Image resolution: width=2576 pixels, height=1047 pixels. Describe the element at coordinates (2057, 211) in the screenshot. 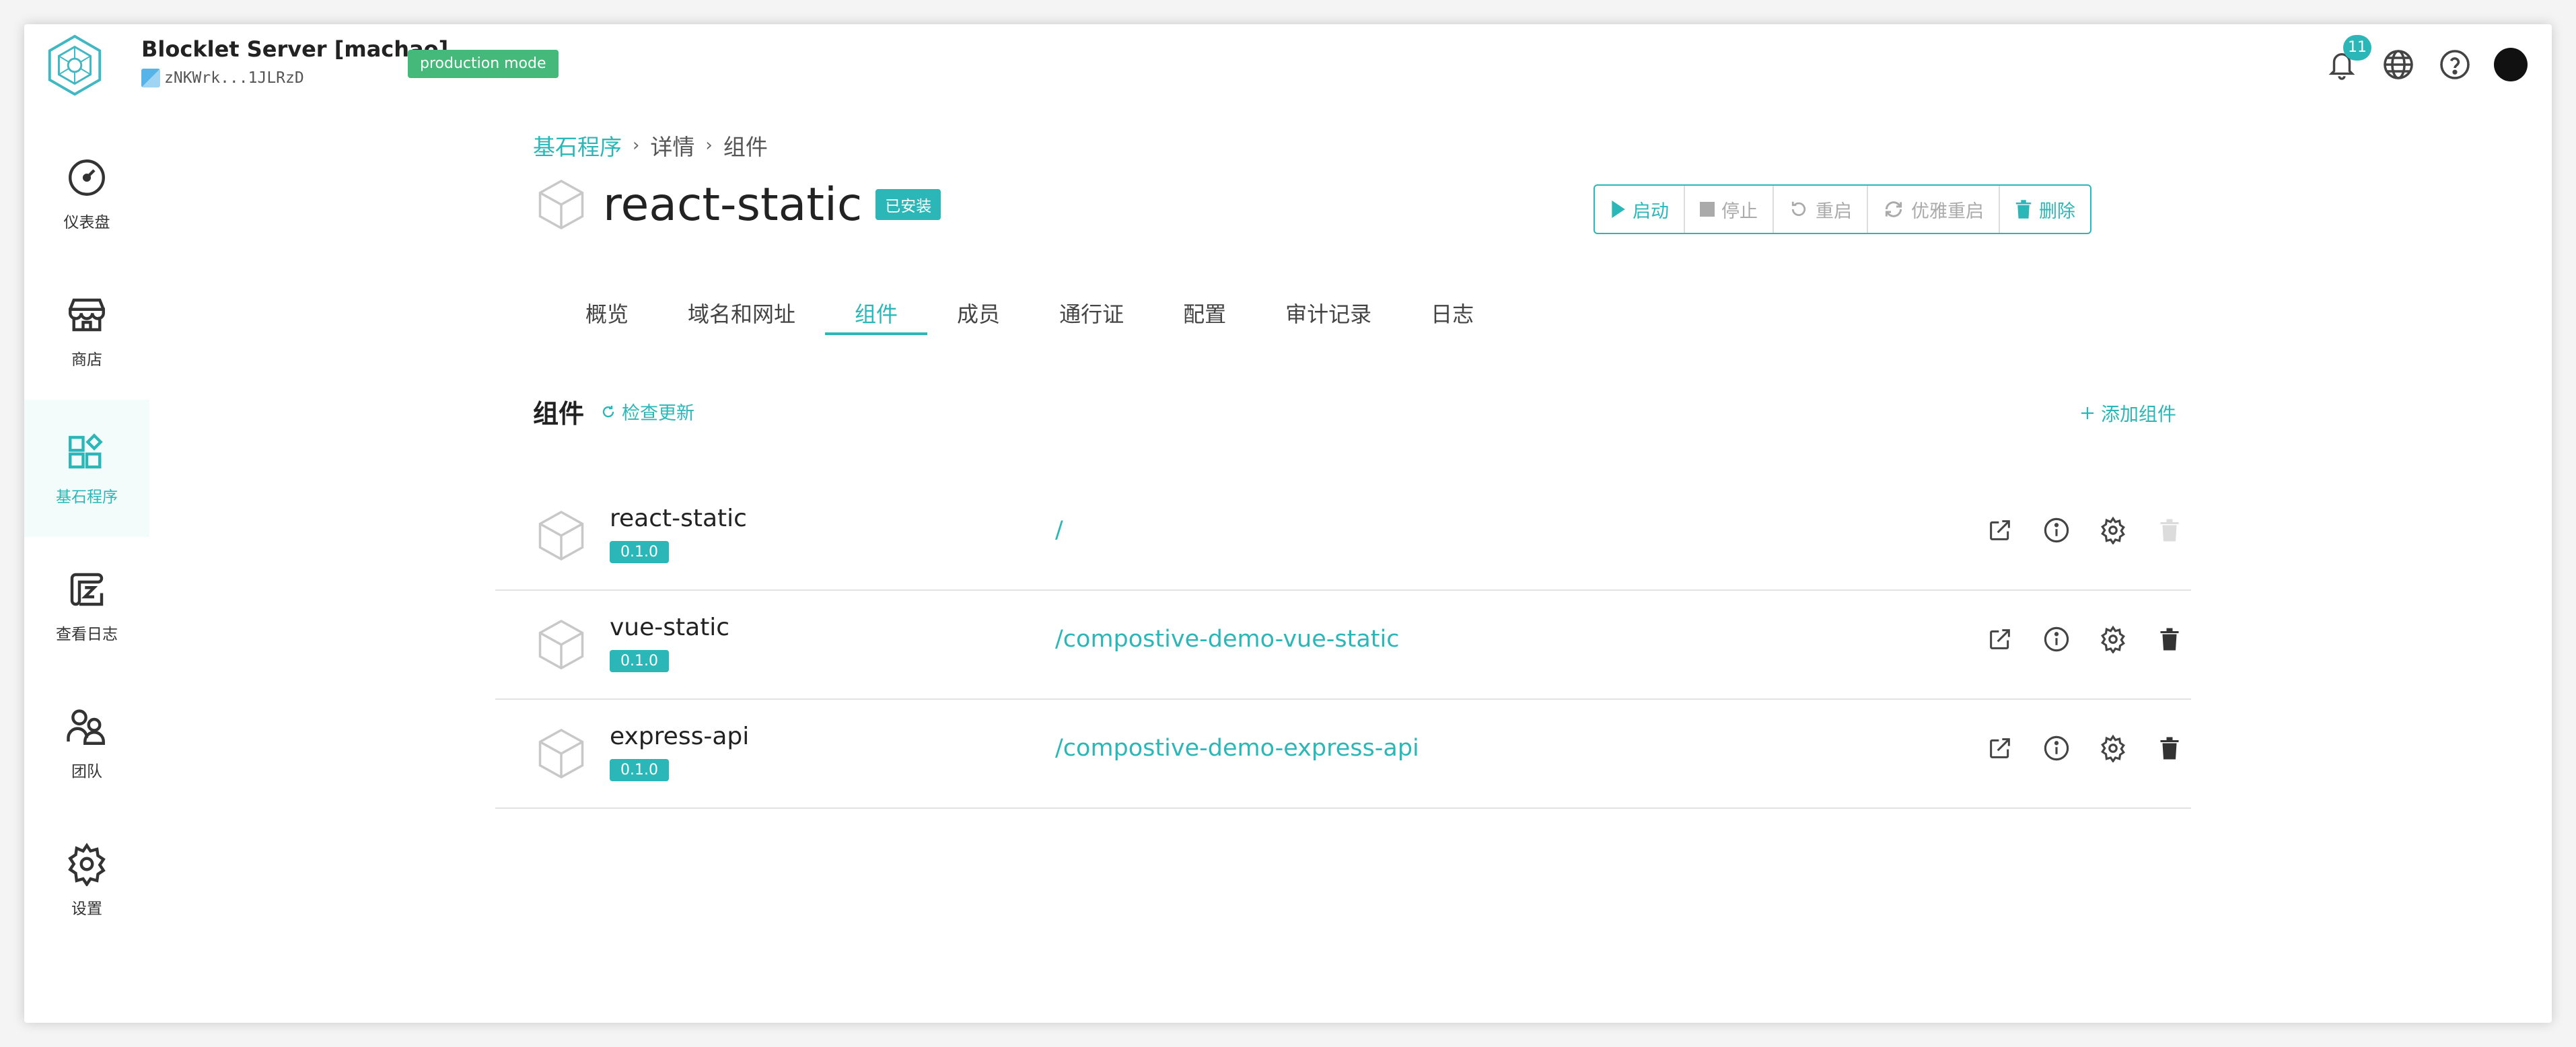

I see `delete-button-label: 删除` at that location.